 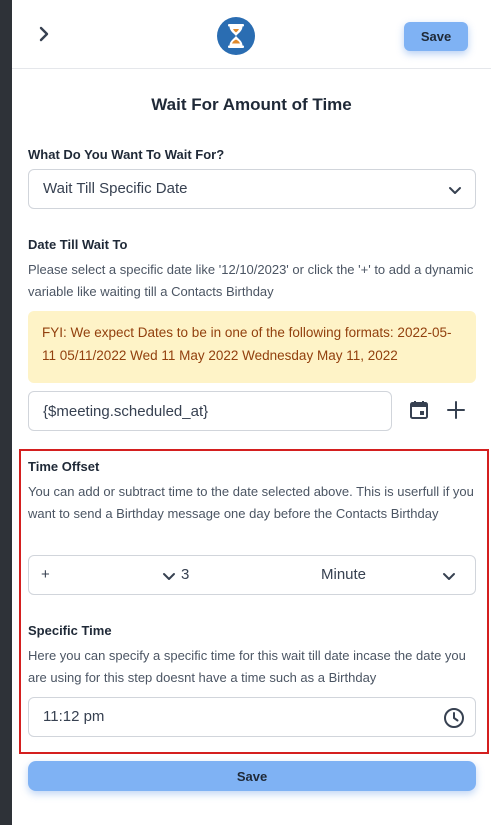 I want to click on offset-unit-select: Minute, so click(x=343, y=574).